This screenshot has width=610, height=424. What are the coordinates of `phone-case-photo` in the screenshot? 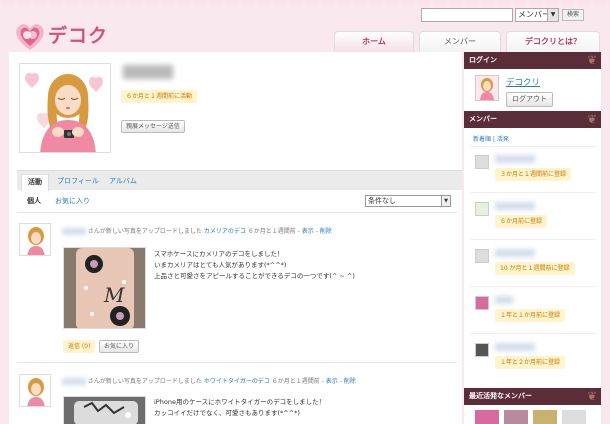 It's located at (104, 410).